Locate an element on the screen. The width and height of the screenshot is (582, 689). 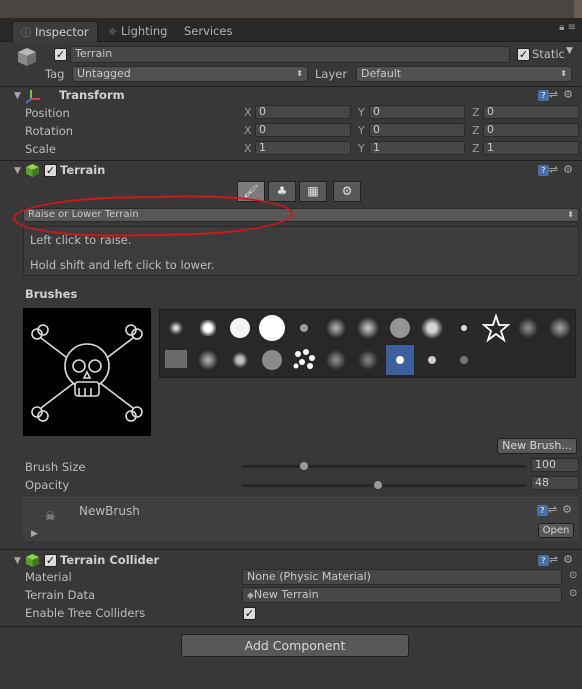
position-label: Position is located at coordinates (47, 113).